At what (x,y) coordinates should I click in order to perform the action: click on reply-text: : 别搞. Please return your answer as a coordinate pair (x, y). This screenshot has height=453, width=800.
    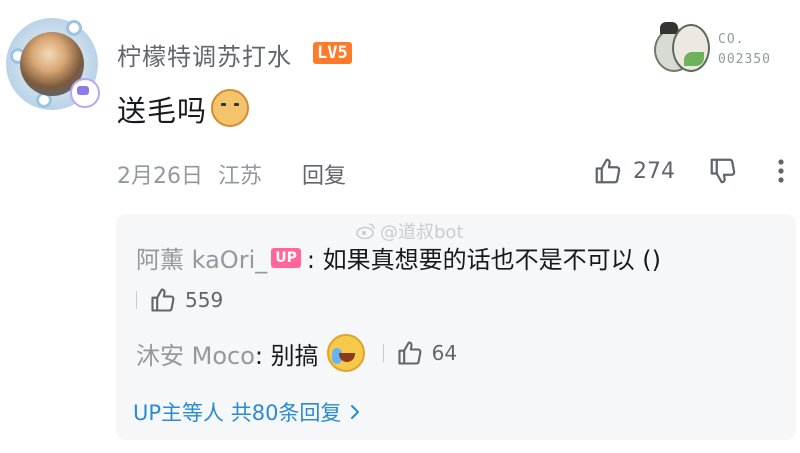
    Looking at the image, I should click on (286, 355).